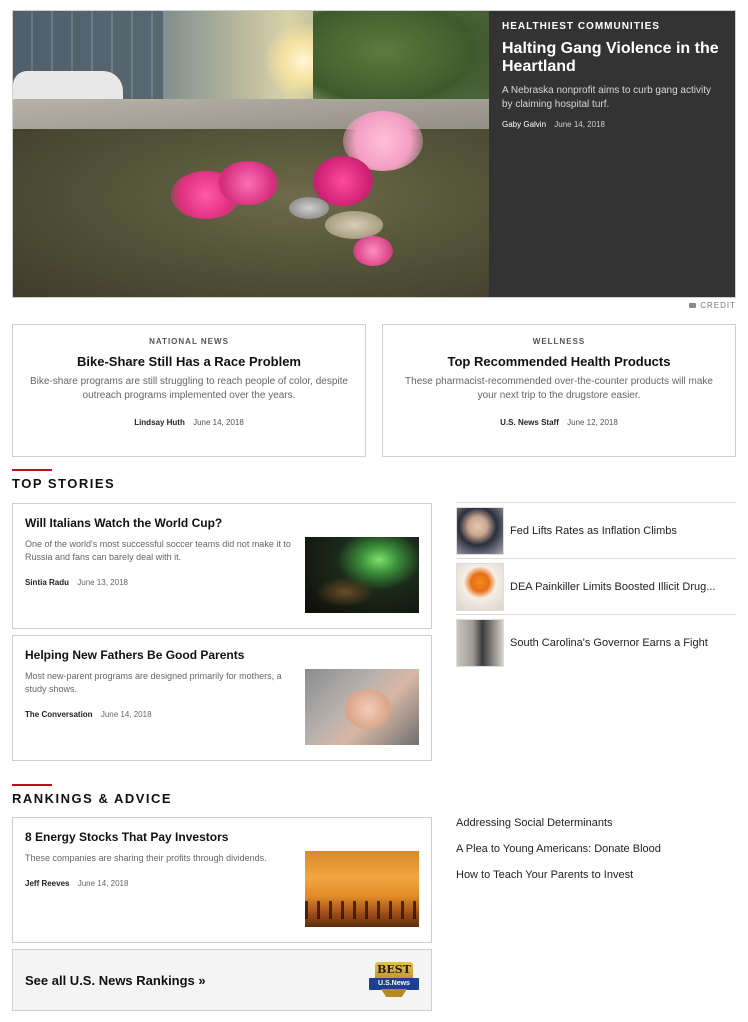 This screenshot has width=748, height=1022. What do you see at coordinates (160, 714) in the screenshot?
I see `story-meta: The Conversation June 14, 2018` at bounding box center [160, 714].